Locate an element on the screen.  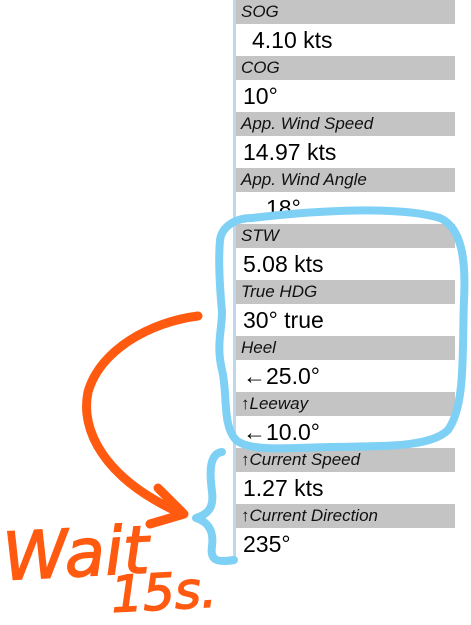
instrument-label: Heel is located at coordinates (345, 348).